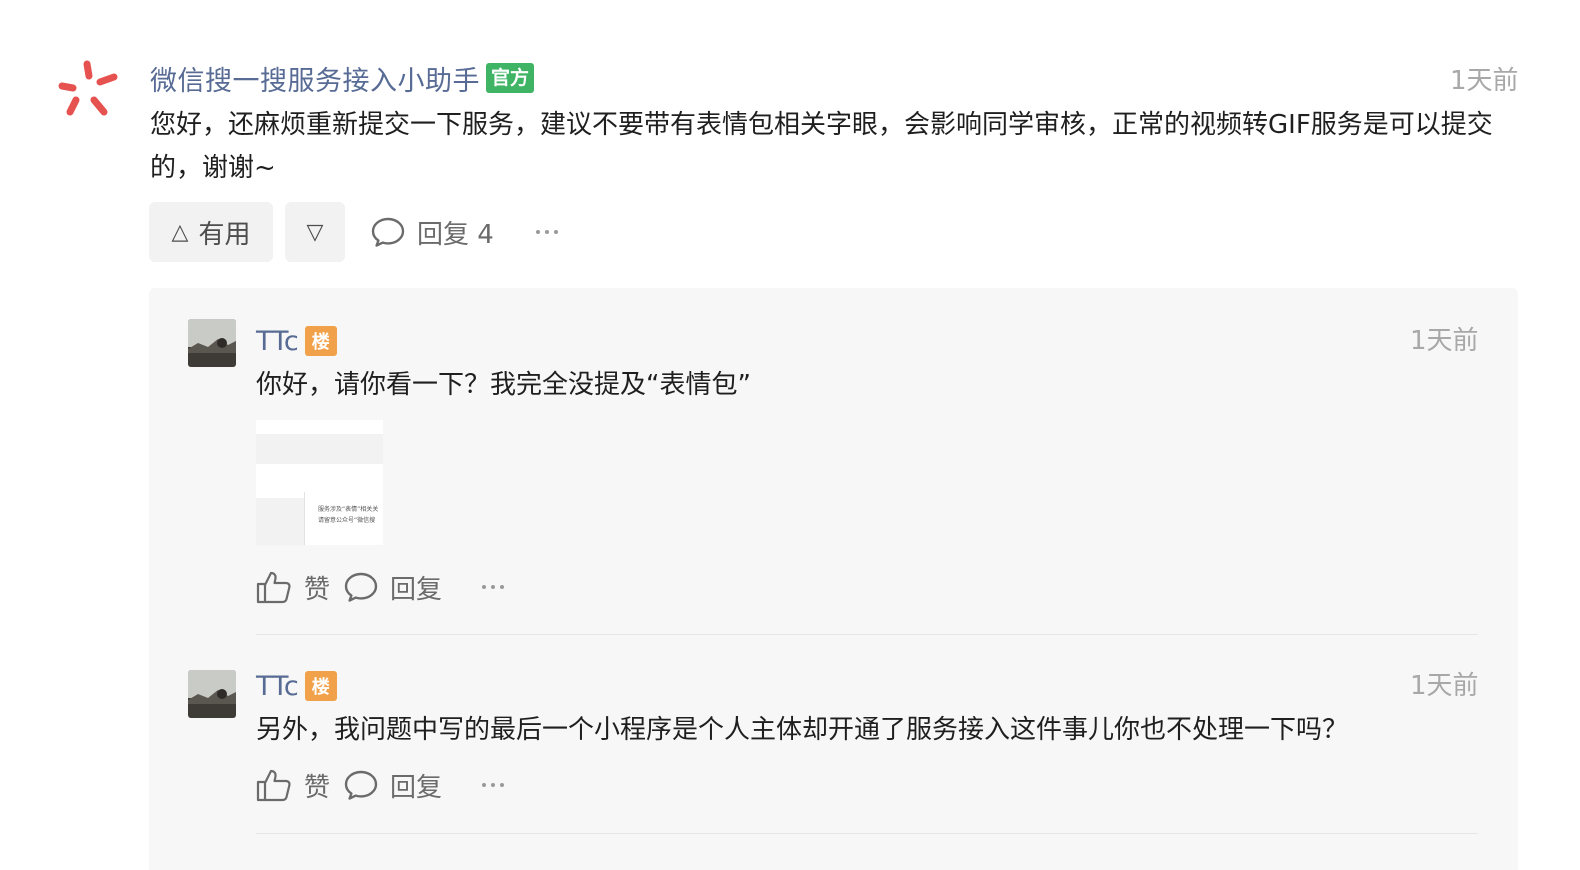 This screenshot has width=1580, height=870. Describe the element at coordinates (347, 520) in the screenshot. I see `thumbnail-text-line: 请留意公众号“微信搜` at that location.